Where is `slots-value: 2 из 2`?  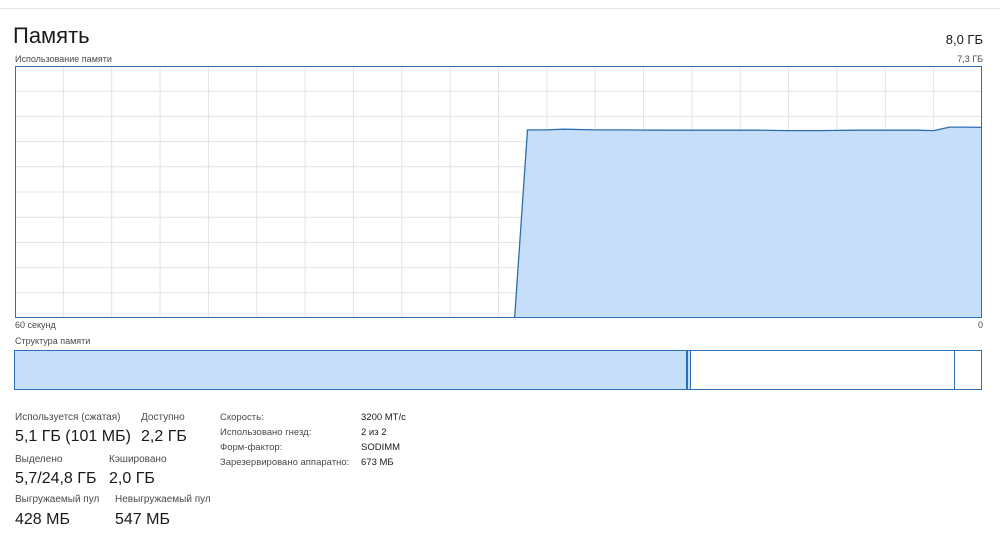
slots-value: 2 из 2 is located at coordinates (374, 432).